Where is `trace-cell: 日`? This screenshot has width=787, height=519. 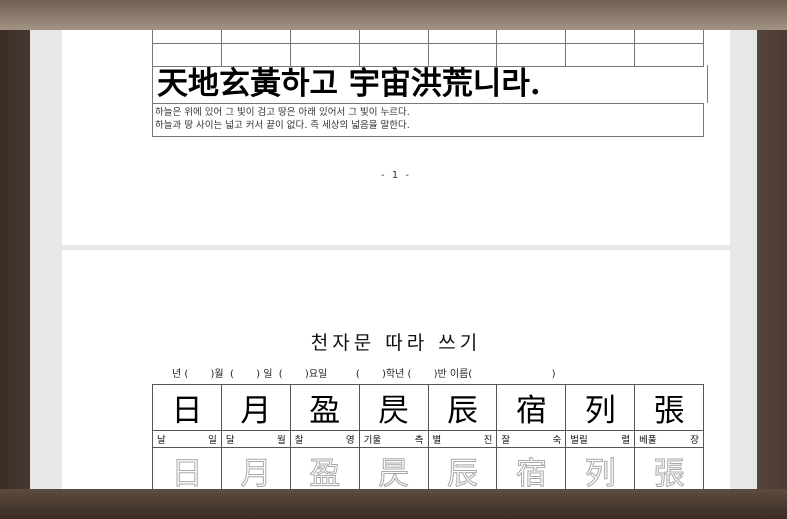 trace-cell: 日 is located at coordinates (187, 468).